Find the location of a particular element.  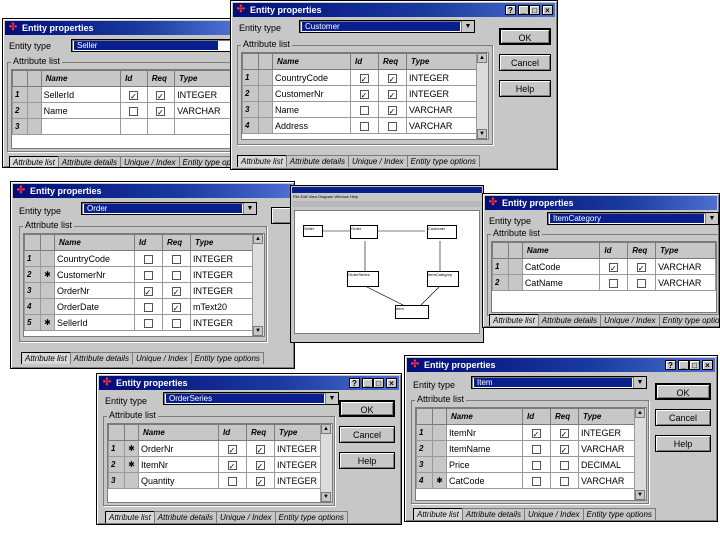

app-menu-bar: File Edit View Diagram Window Help is located at coordinates (387, 197).